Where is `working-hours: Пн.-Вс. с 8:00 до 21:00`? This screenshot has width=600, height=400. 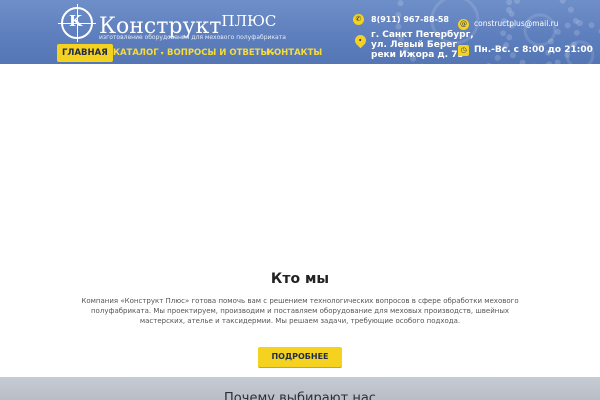 working-hours: Пн.-Вс. с 8:00 до 21:00 is located at coordinates (533, 50).